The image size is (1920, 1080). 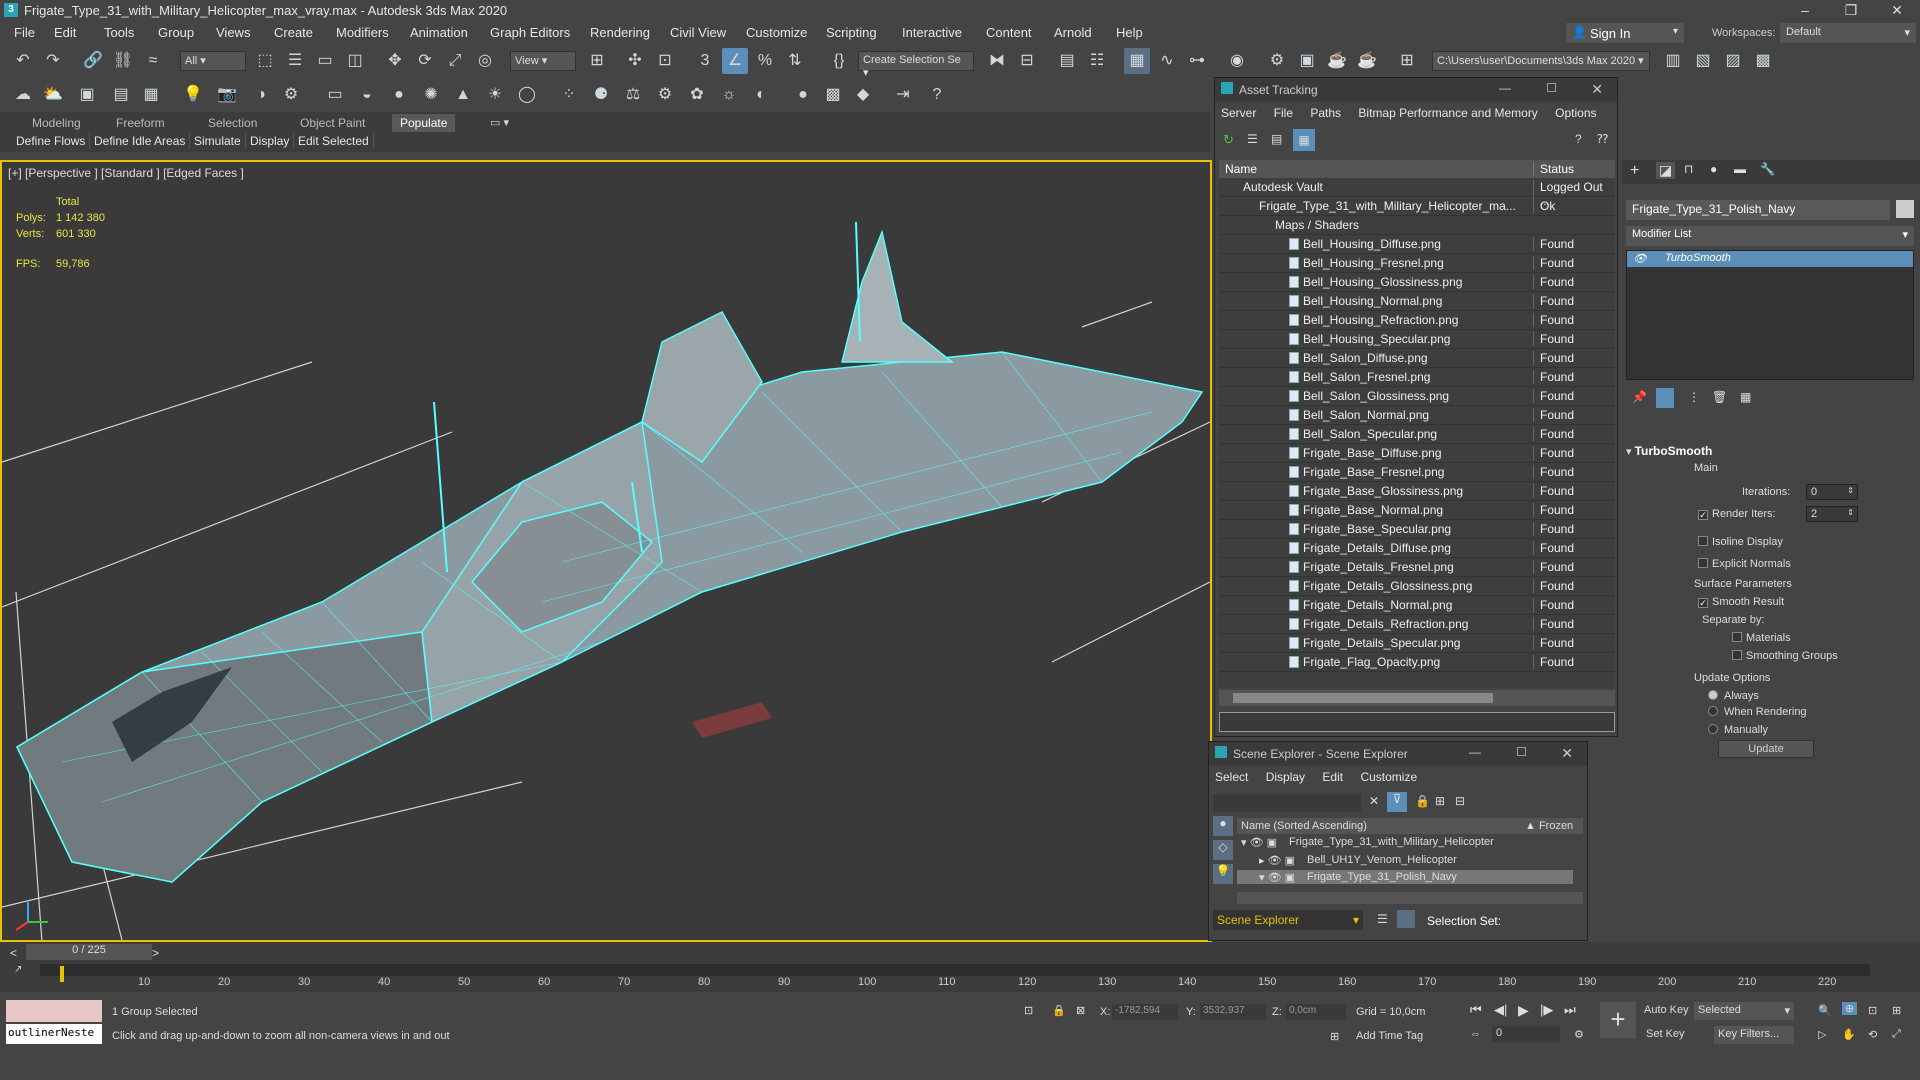 What do you see at coordinates (495, 95) in the screenshot?
I see `sun-icon: ☀` at bounding box center [495, 95].